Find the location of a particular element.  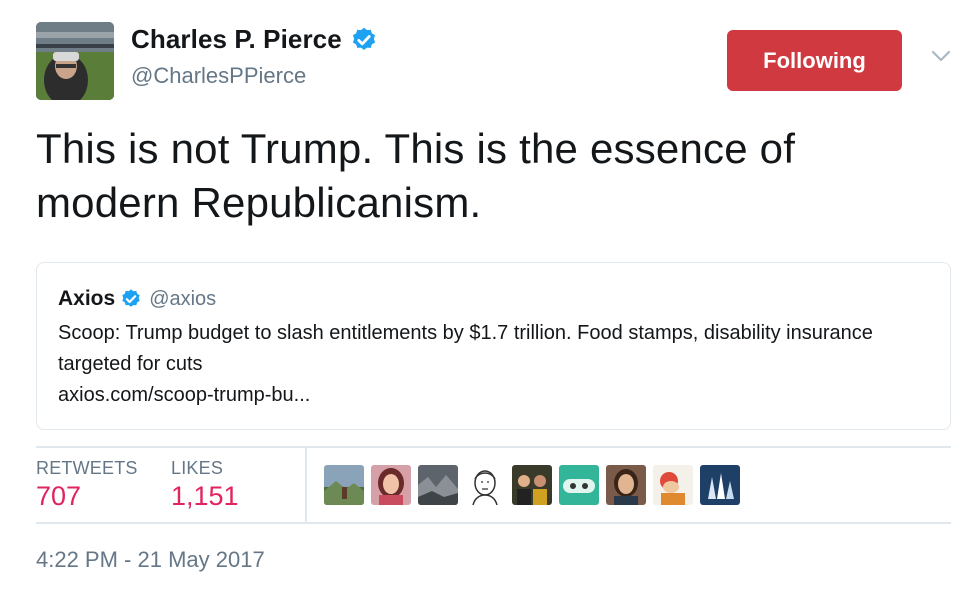

author-name: Charles P. Pierce is located at coordinates (236, 39).